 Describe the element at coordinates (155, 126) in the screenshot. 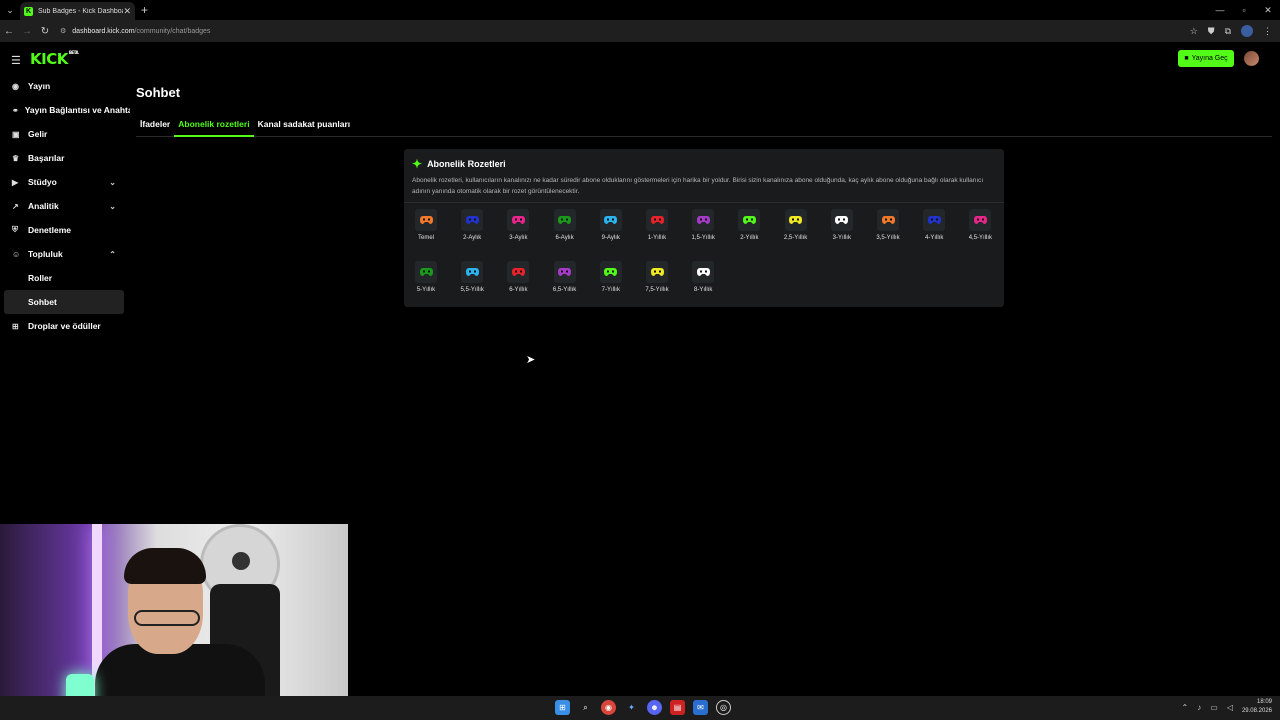

I see `tab-emotes: İfadeler` at that location.